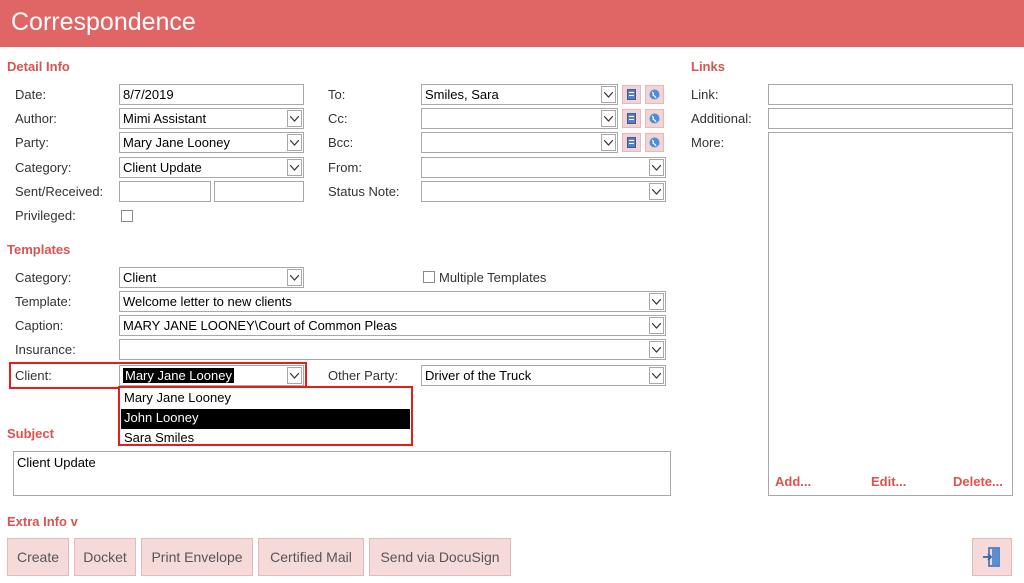 The height and width of the screenshot is (583, 1024). What do you see at coordinates (38, 557) in the screenshot?
I see `create-button: Create` at bounding box center [38, 557].